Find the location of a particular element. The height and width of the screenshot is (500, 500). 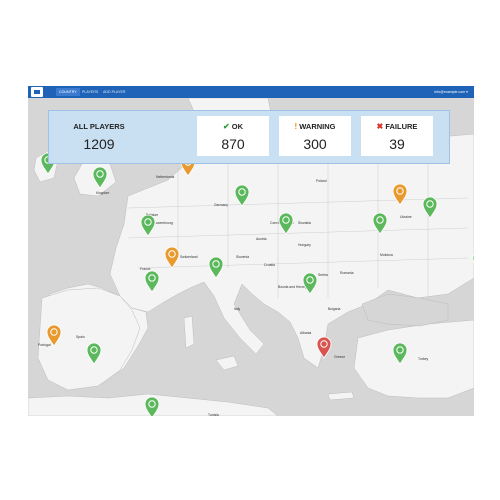

map-label: Greece is located at coordinates (339, 357).